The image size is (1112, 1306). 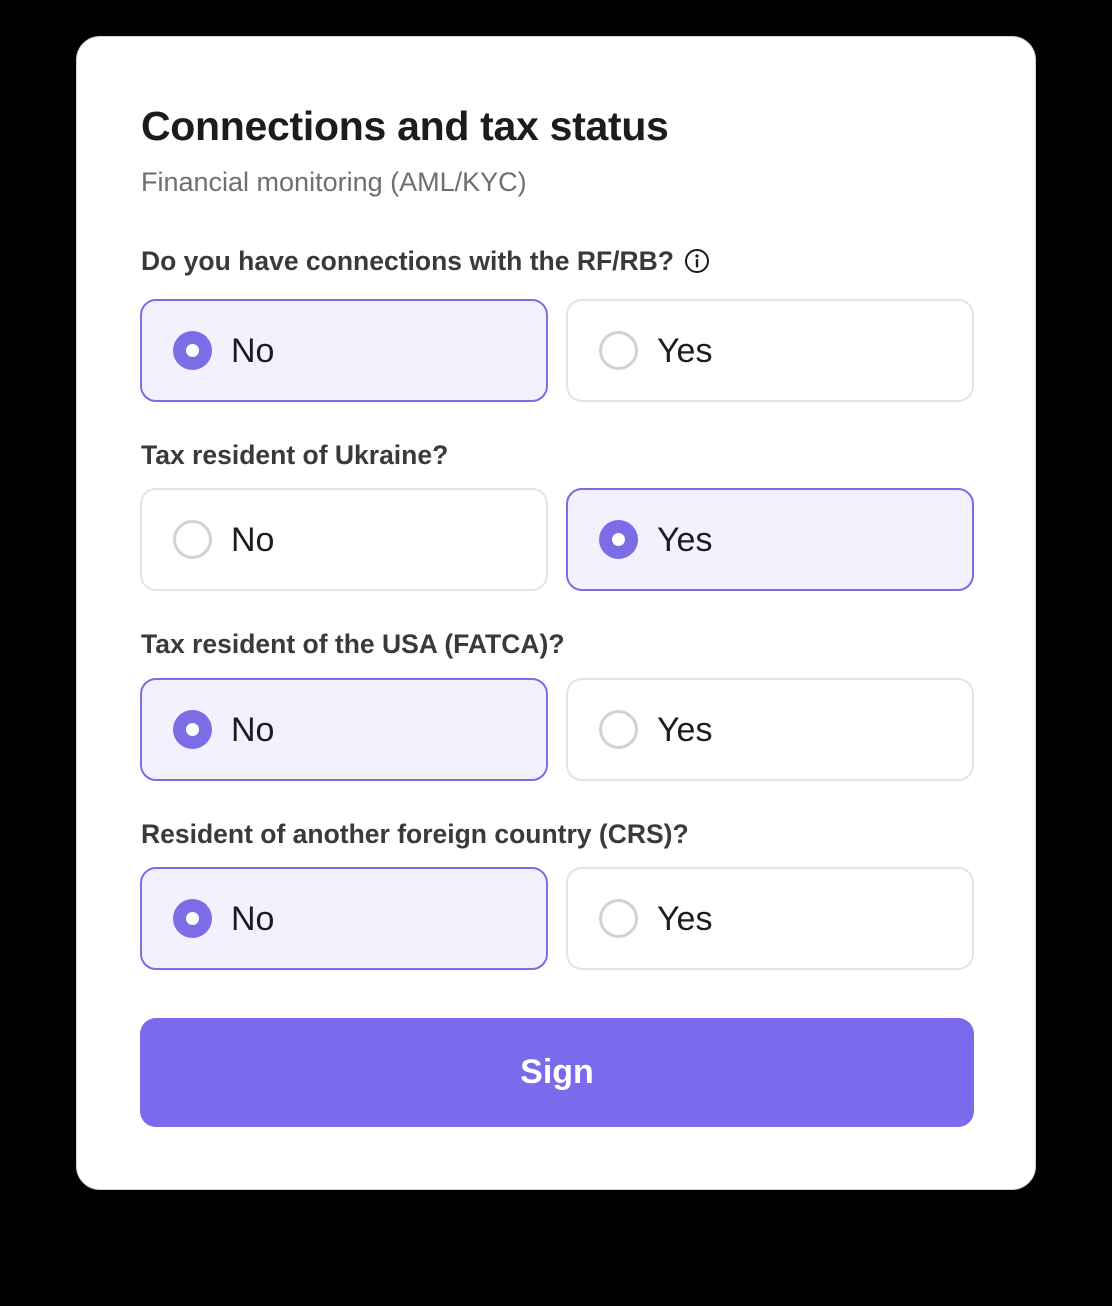 What do you see at coordinates (557, 729) in the screenshot?
I see `option-group-tax-resident-usa-fatca: No Yes` at bounding box center [557, 729].